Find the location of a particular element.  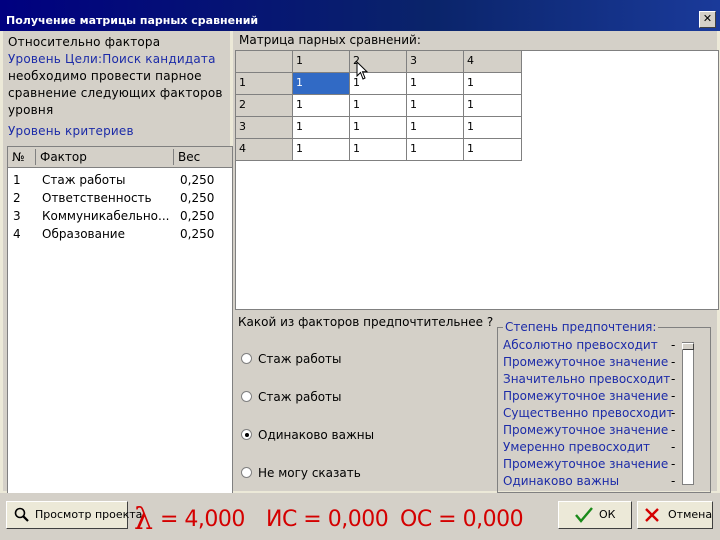

ic-value: ИС = 0,000 is located at coordinates (327, 519).